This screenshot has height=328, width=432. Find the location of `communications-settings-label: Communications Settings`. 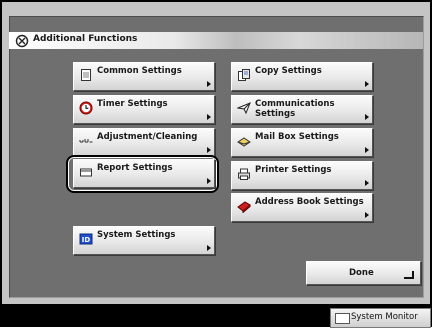

communications-settings-label: Communications Settings is located at coordinates (295, 109).